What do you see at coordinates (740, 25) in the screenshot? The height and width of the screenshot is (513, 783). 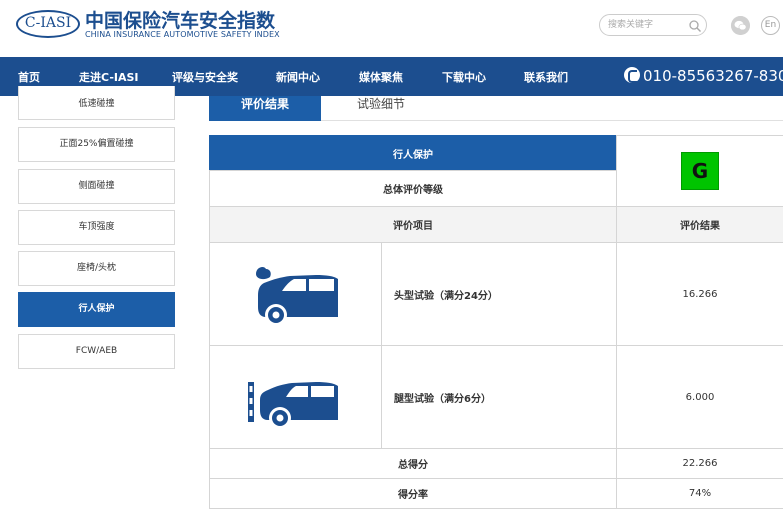 I see `wechat-icon` at bounding box center [740, 25].